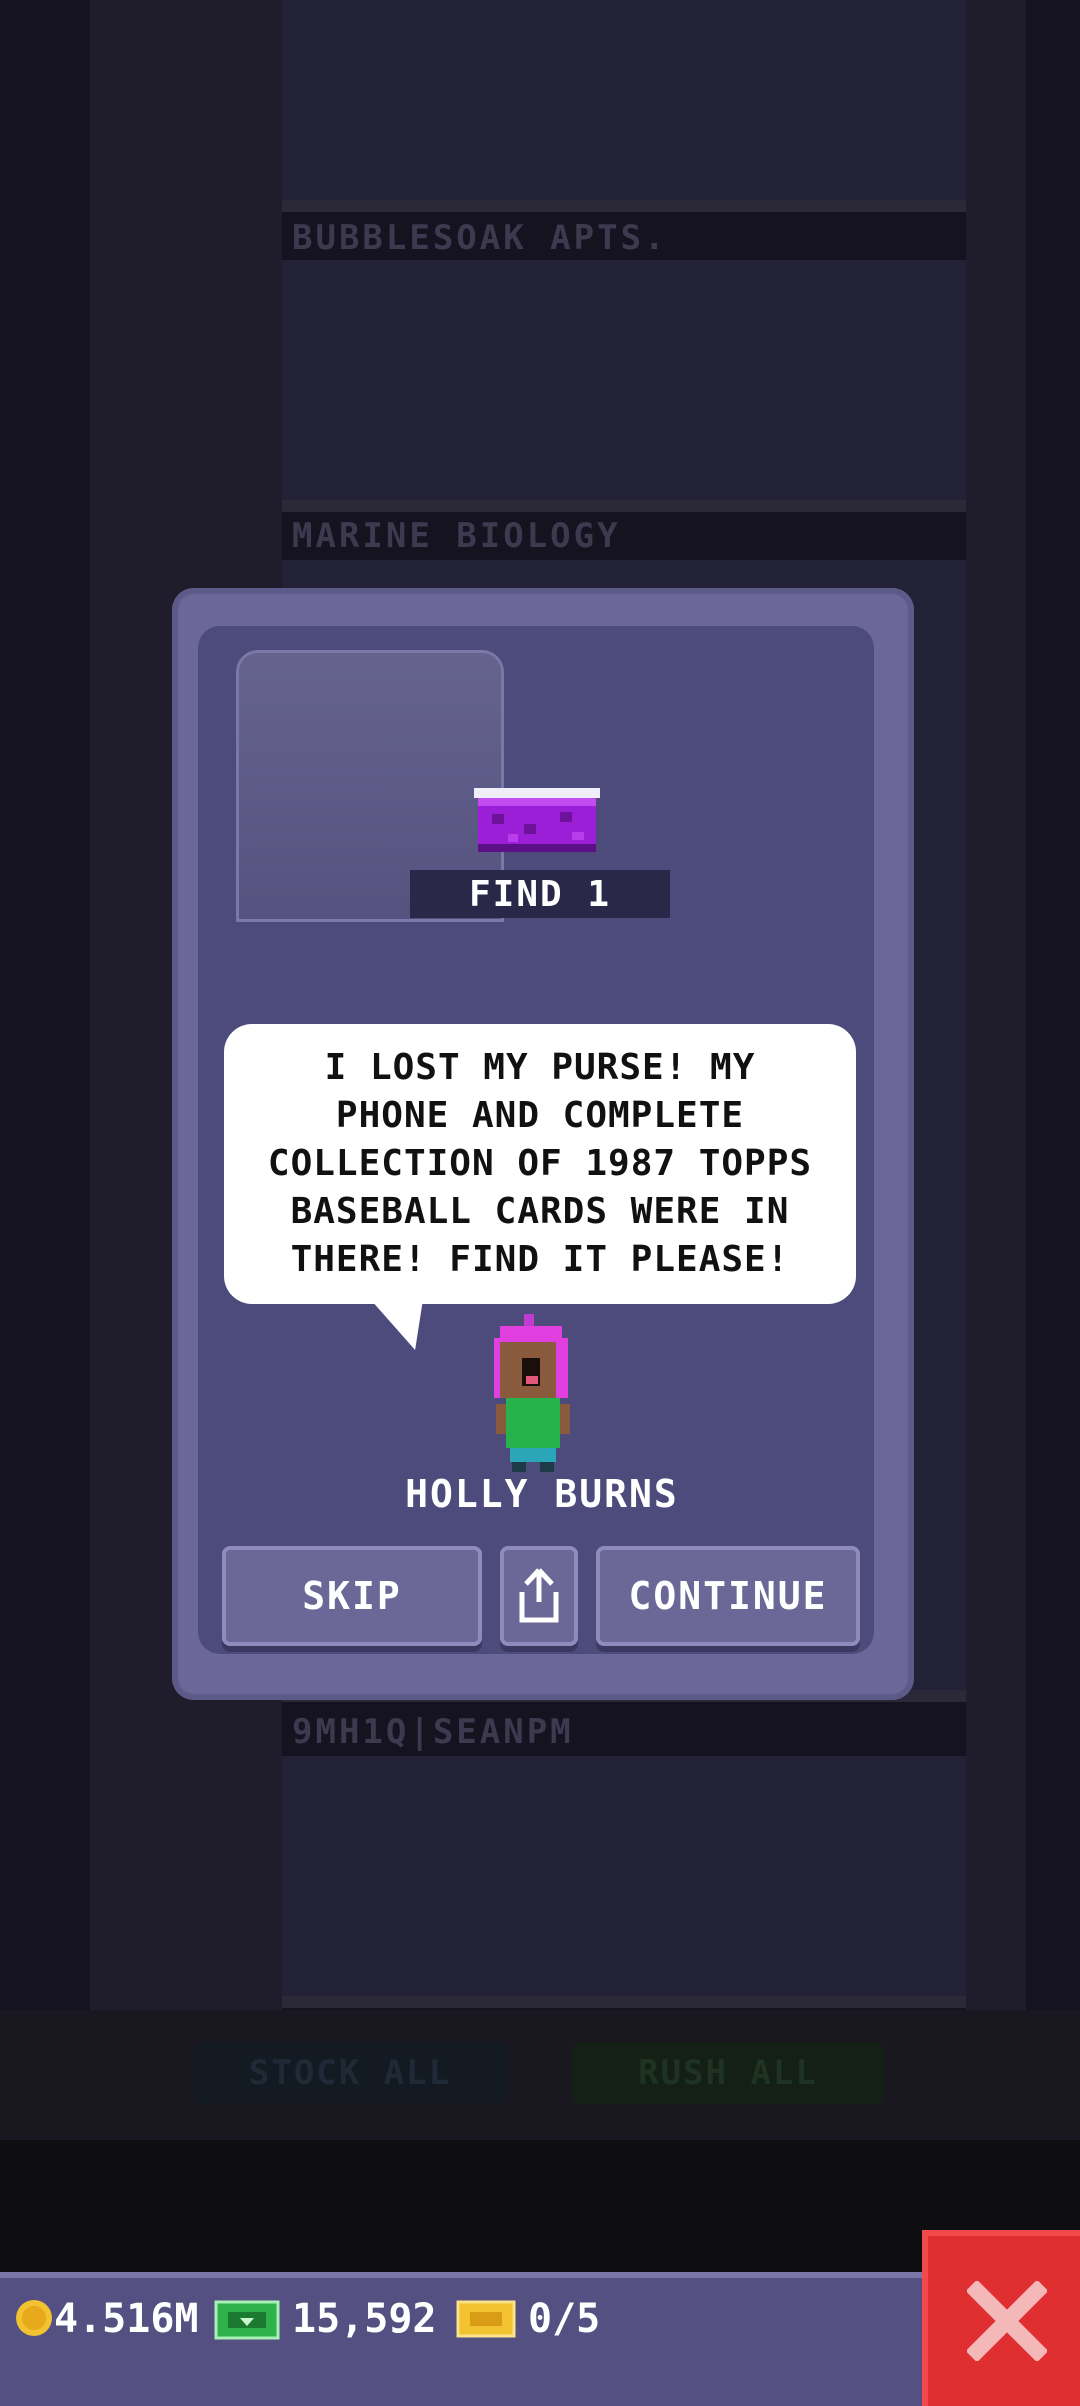 The width and height of the screenshot is (1080, 2406). I want to click on continue-button: CONTINUE, so click(728, 1596).